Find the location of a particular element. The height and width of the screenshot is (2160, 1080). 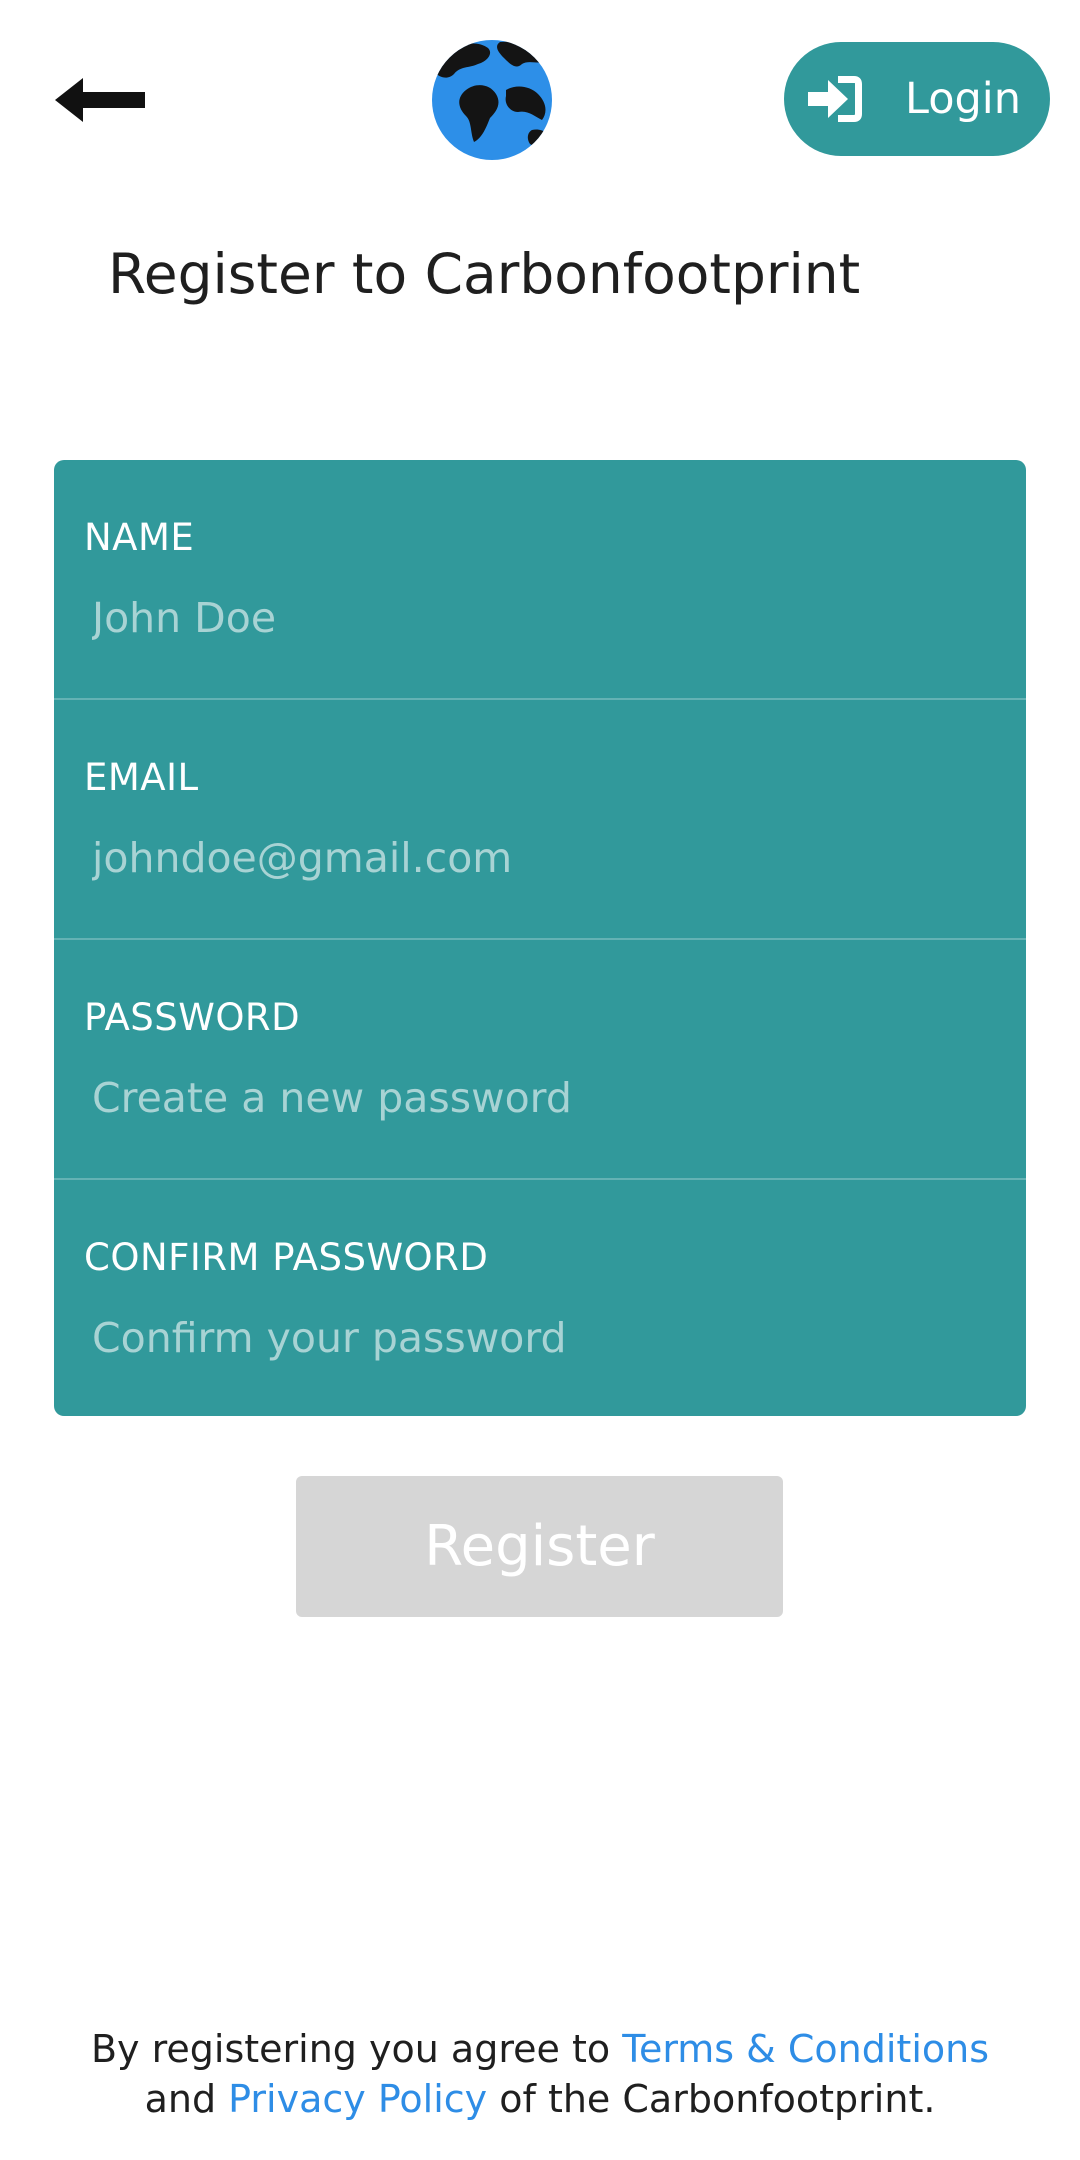

password-field-group: PASSWORD is located at coordinates (540, 1060).